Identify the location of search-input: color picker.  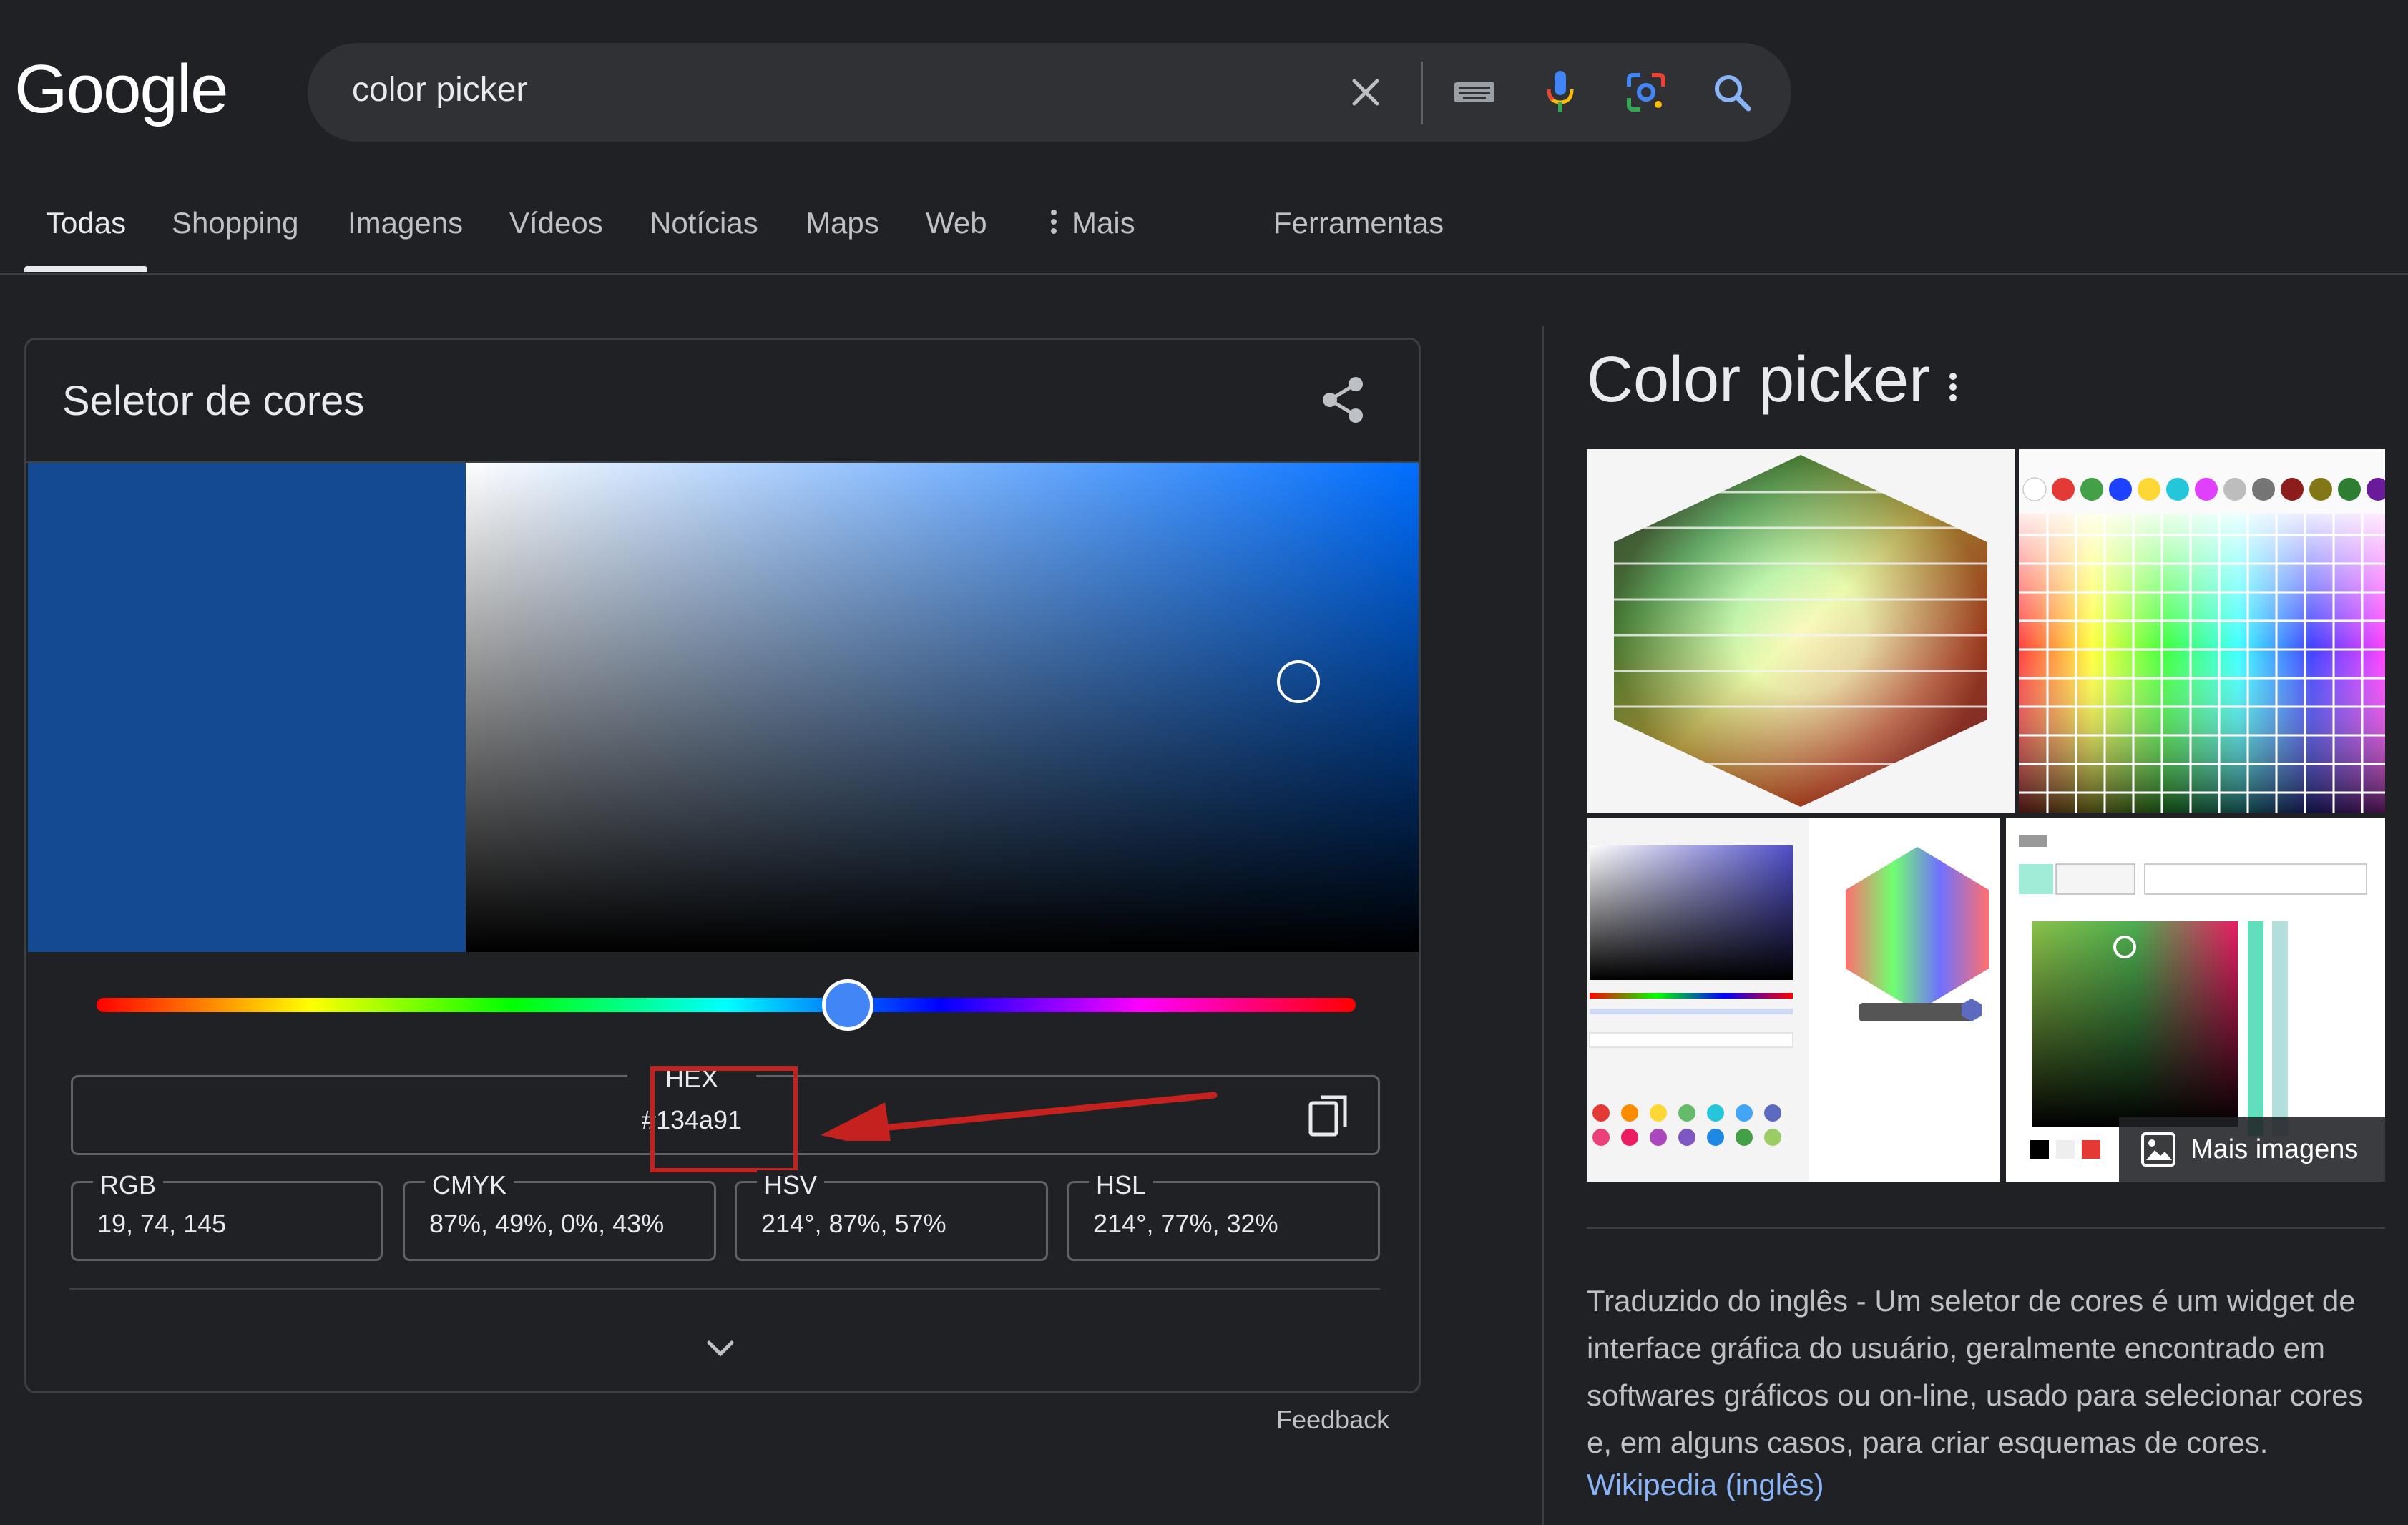
(439, 89).